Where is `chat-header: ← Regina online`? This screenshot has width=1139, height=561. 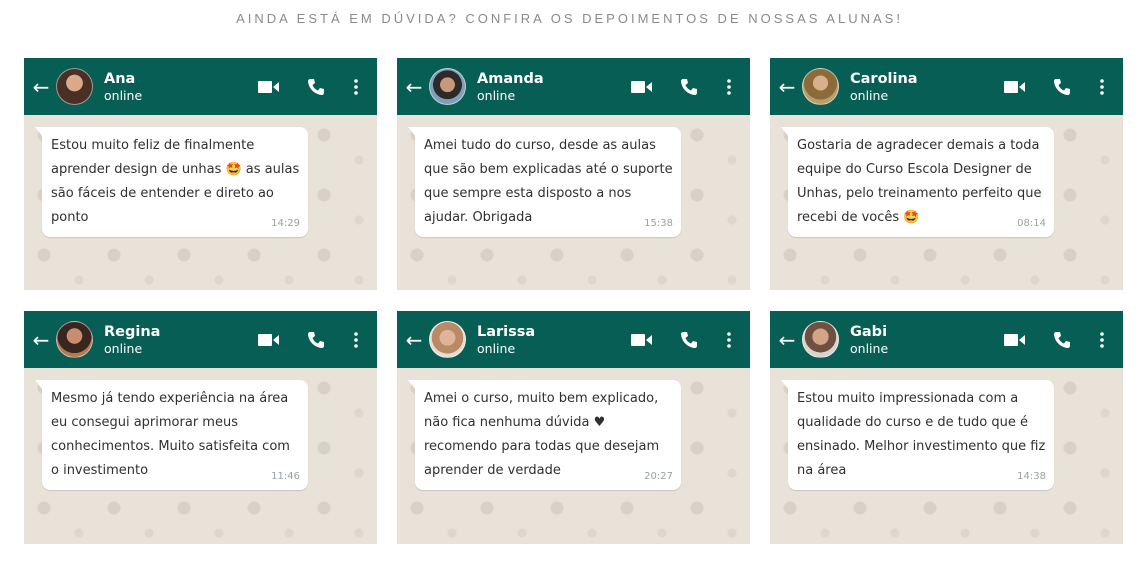 chat-header: ← Regina online is located at coordinates (200, 339).